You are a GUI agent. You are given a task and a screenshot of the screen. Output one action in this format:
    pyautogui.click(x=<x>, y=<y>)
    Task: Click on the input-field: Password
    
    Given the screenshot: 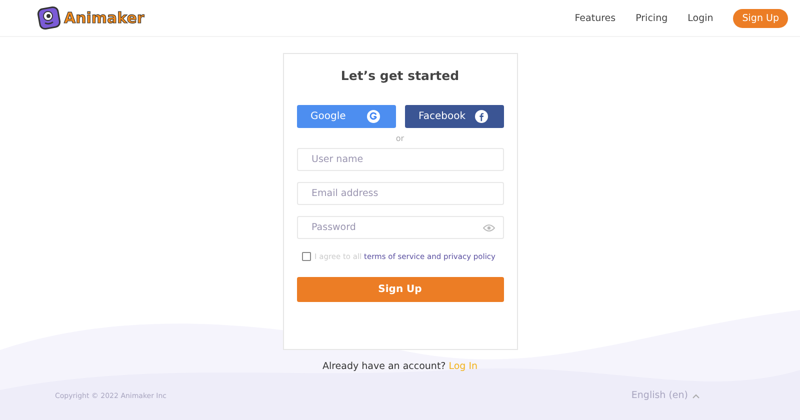 What is the action you would take?
    pyautogui.click(x=400, y=227)
    